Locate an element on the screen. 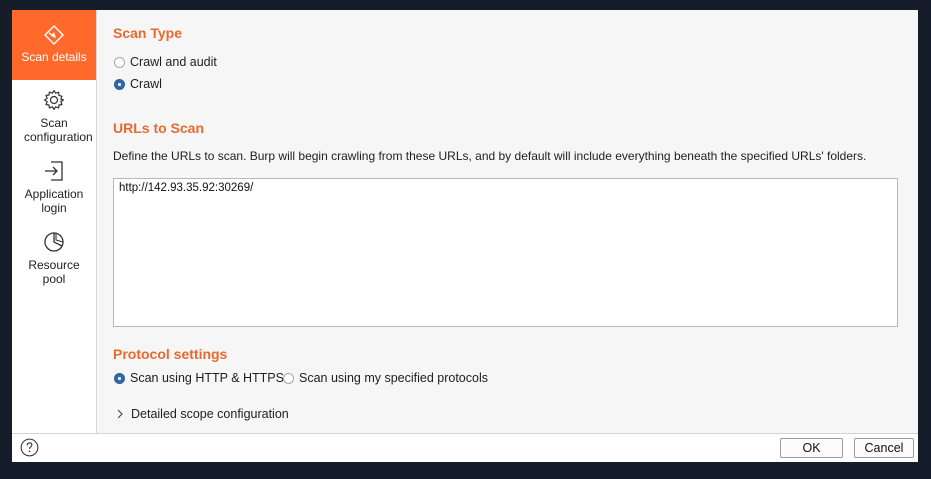  radio-http-https: Scan using HTTP & HTTPS is located at coordinates (199, 378).